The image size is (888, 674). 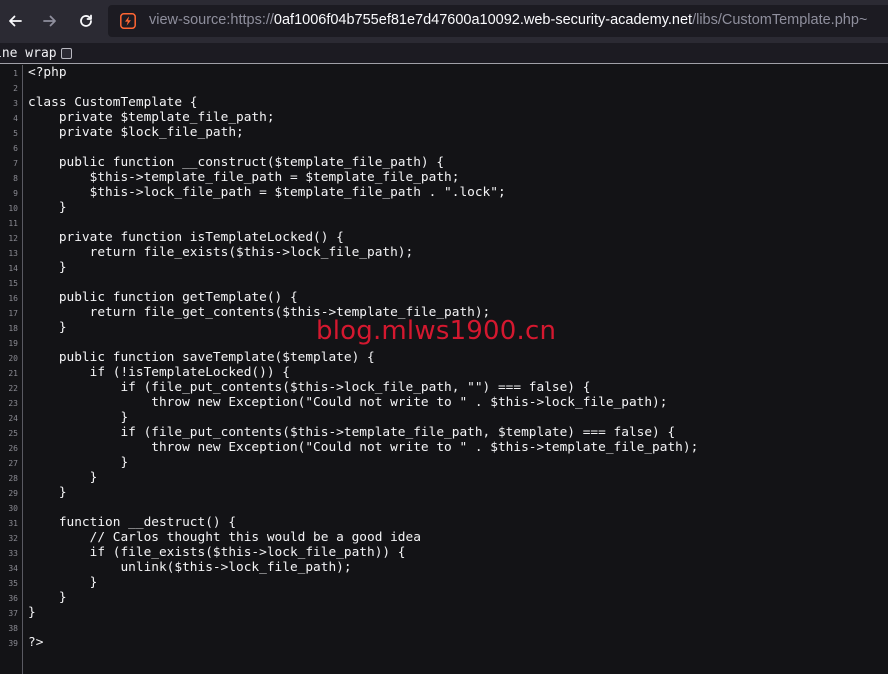 I want to click on line-wrap-label: ine wrap, so click(x=28, y=53).